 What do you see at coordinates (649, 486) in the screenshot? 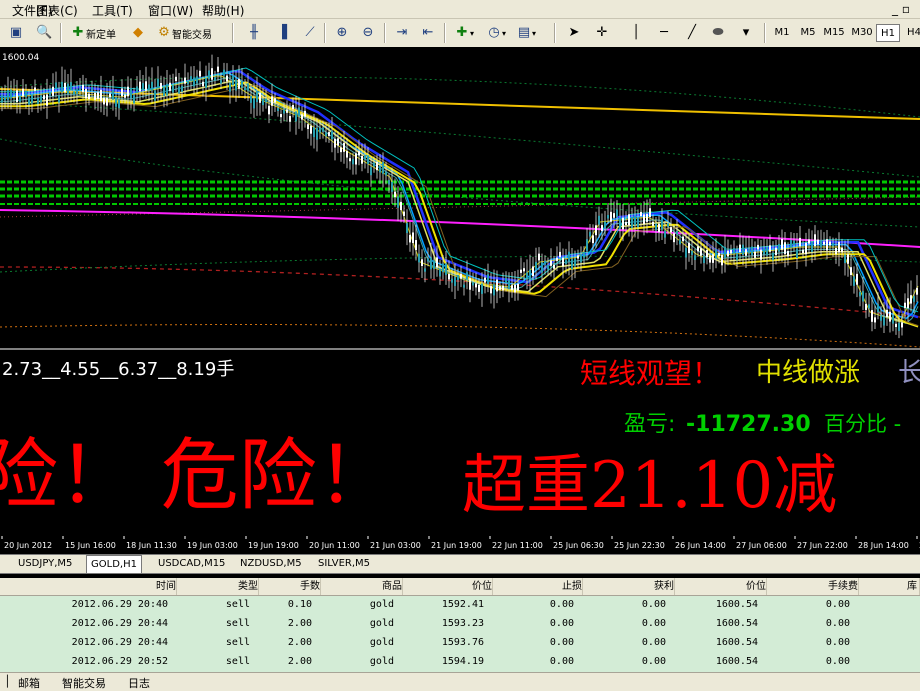
I see `overweight-warning: 超重21.10减` at bounding box center [649, 486].